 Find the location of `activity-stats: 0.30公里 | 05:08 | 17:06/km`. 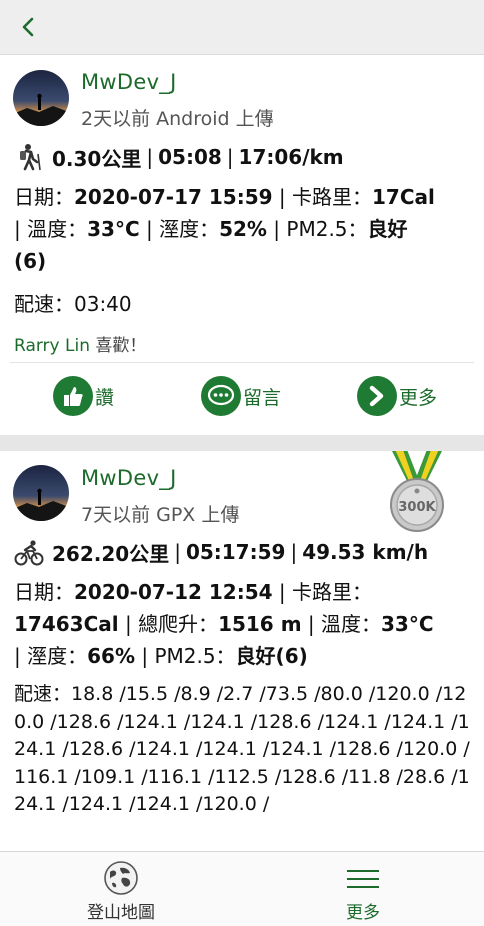

activity-stats: 0.30公里 | 05:08 | 17:06/km is located at coordinates (179, 157).